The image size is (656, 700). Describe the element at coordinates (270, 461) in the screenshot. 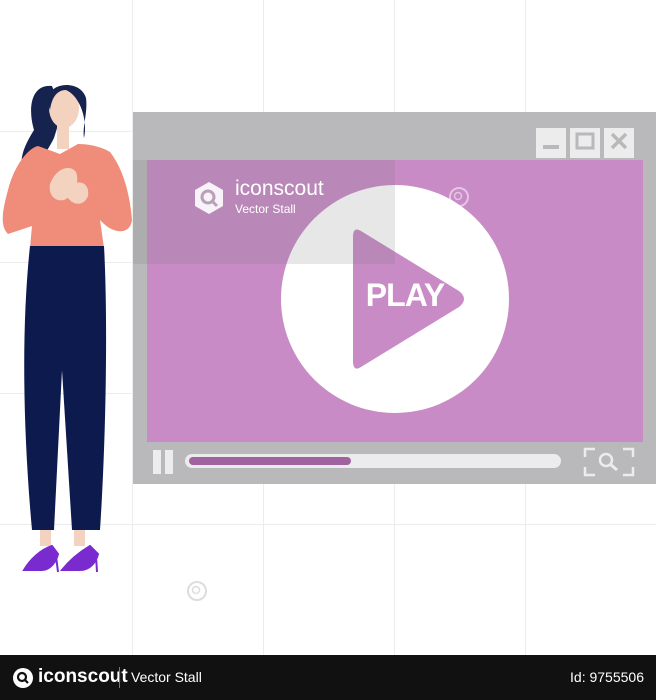

I see `progress-fill` at that location.